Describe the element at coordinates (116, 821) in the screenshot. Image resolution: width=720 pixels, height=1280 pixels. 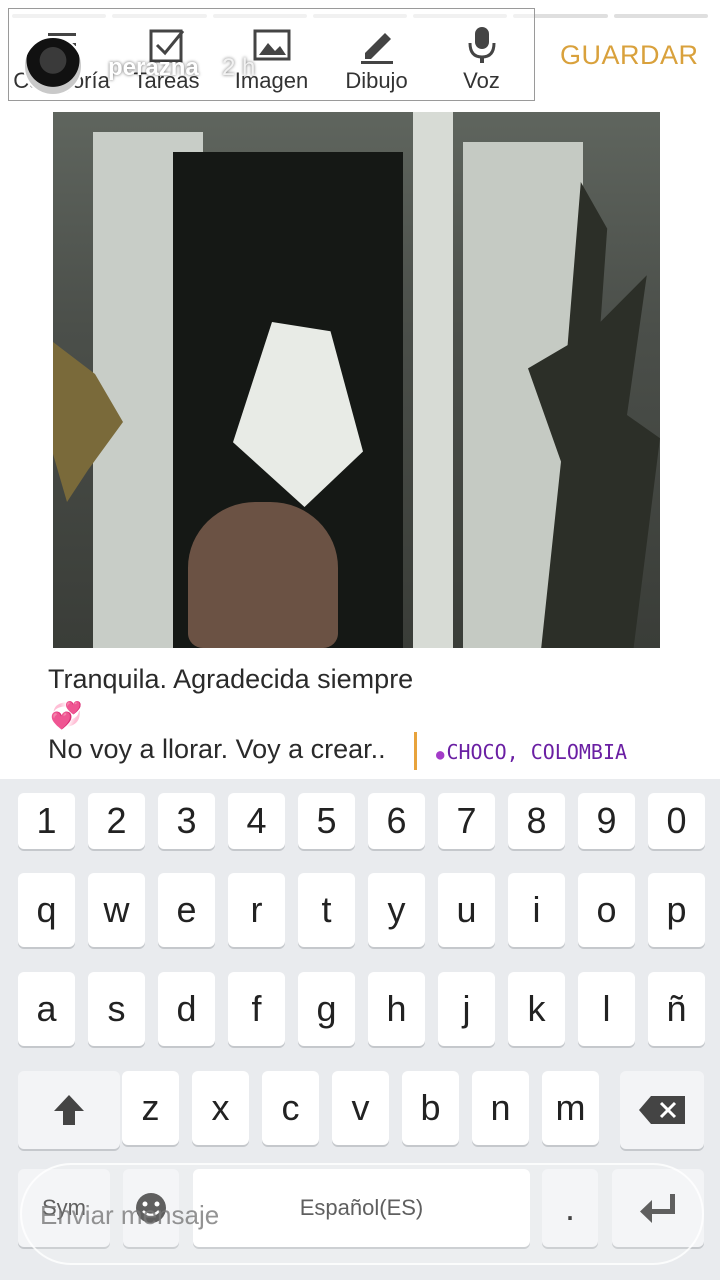
I see `key-2: 2` at that location.